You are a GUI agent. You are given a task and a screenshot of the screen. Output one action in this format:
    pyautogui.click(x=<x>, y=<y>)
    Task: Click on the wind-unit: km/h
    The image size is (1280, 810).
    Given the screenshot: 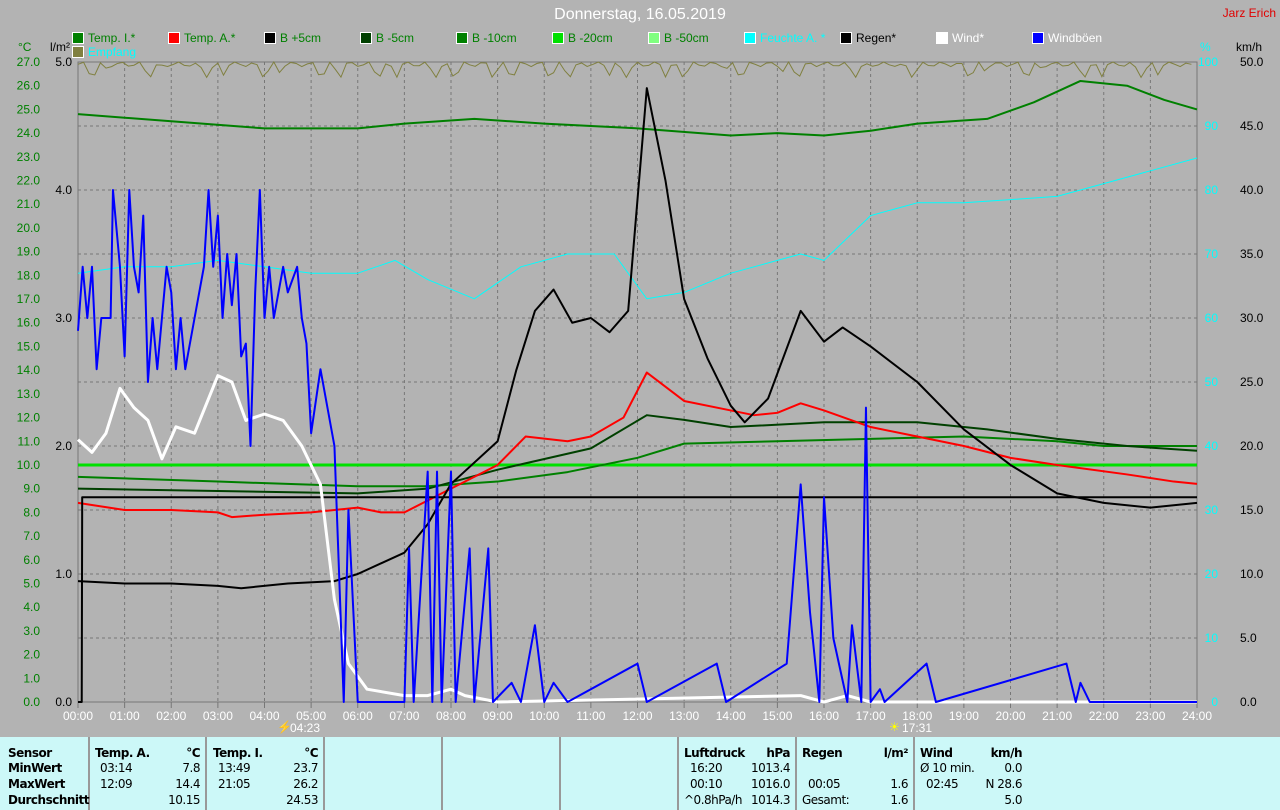 What is the action you would take?
    pyautogui.click(x=1006, y=753)
    